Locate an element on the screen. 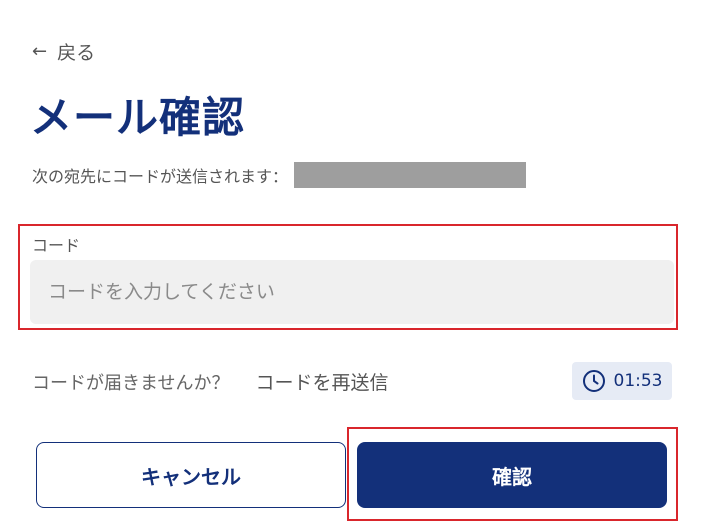 This screenshot has height=526, width=701. countdown-timer: 01:53 is located at coordinates (622, 381).